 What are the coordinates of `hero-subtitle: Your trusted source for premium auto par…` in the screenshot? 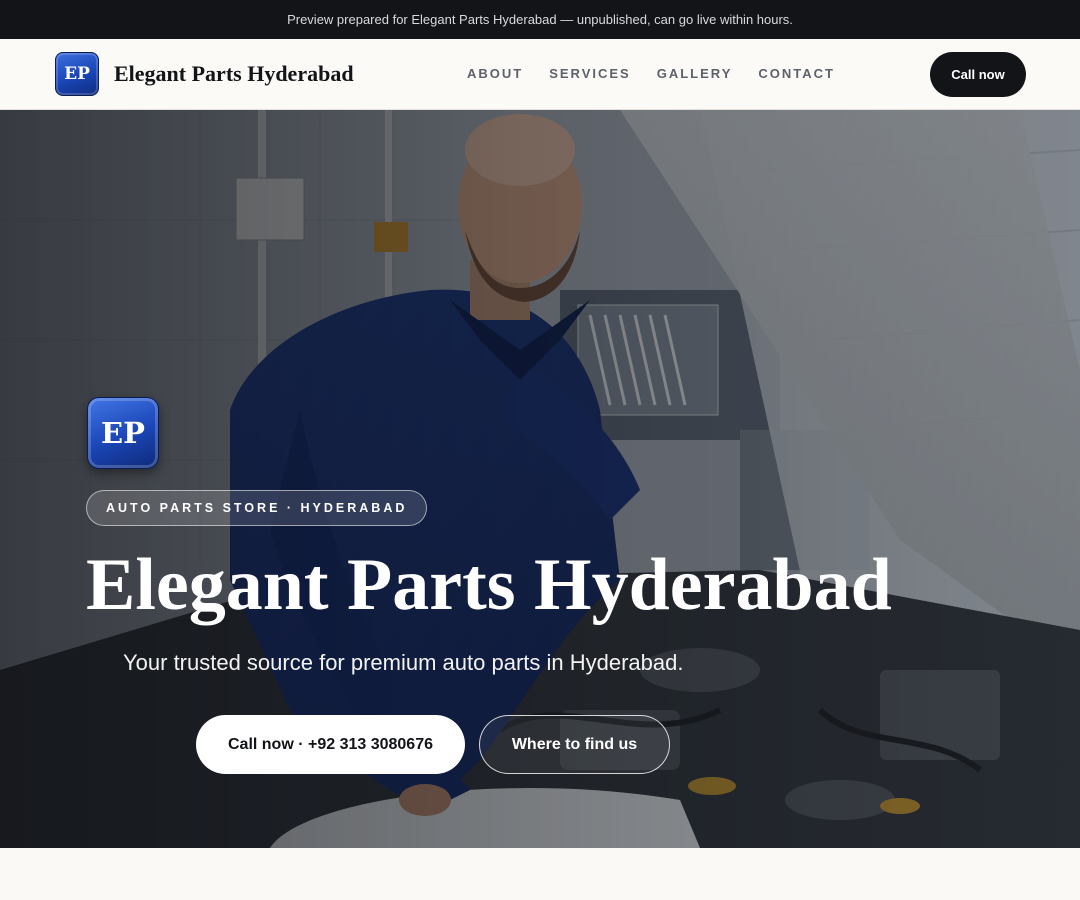 It's located at (403, 662).